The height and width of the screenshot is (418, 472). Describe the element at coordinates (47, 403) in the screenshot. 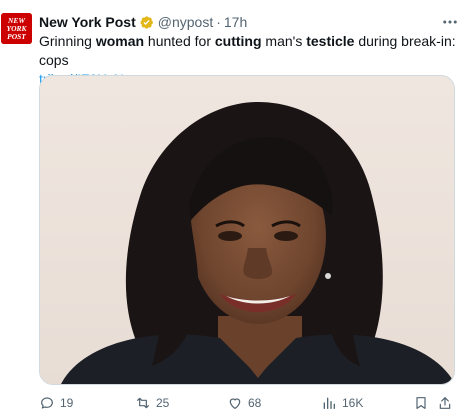

I see `reply-icon` at that location.